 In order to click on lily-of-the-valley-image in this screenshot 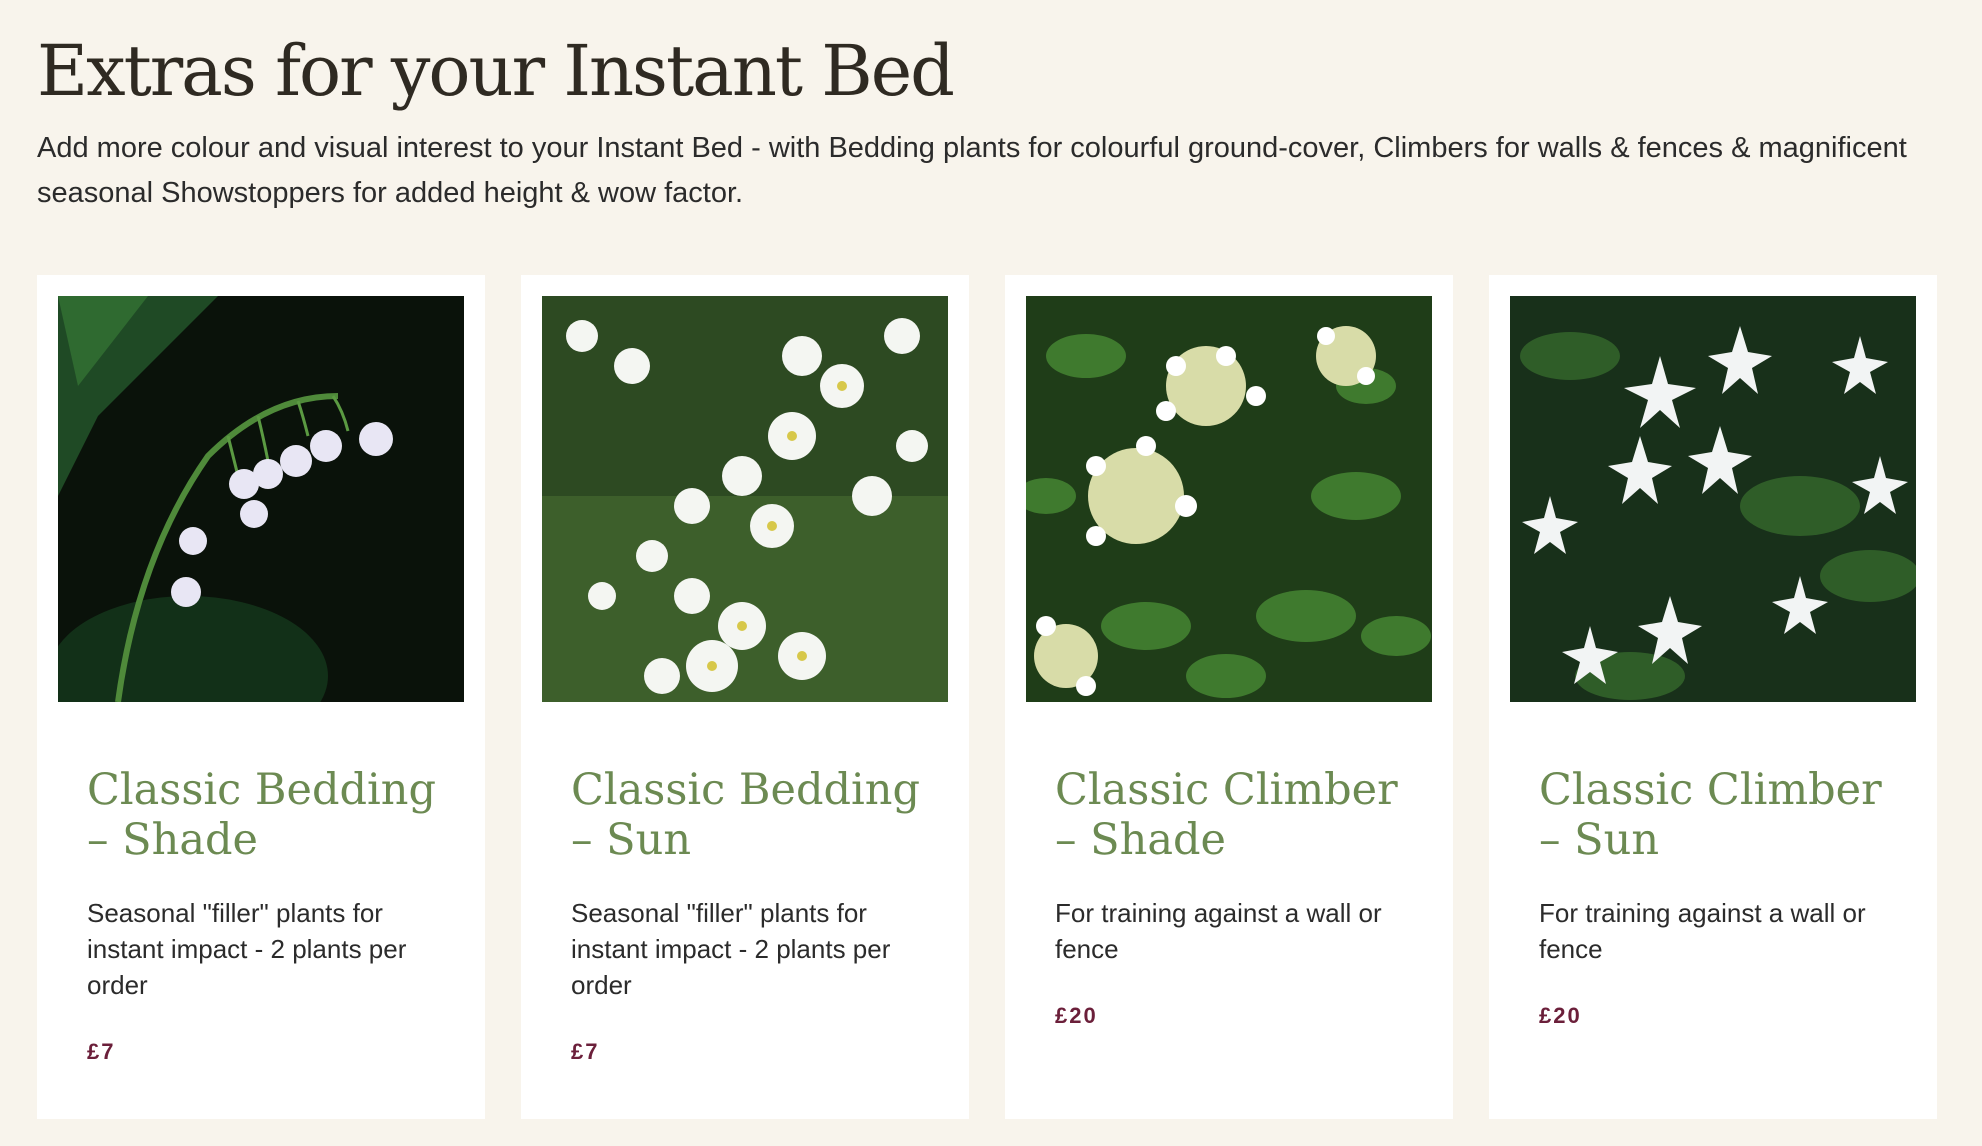, I will do `click(261, 499)`.